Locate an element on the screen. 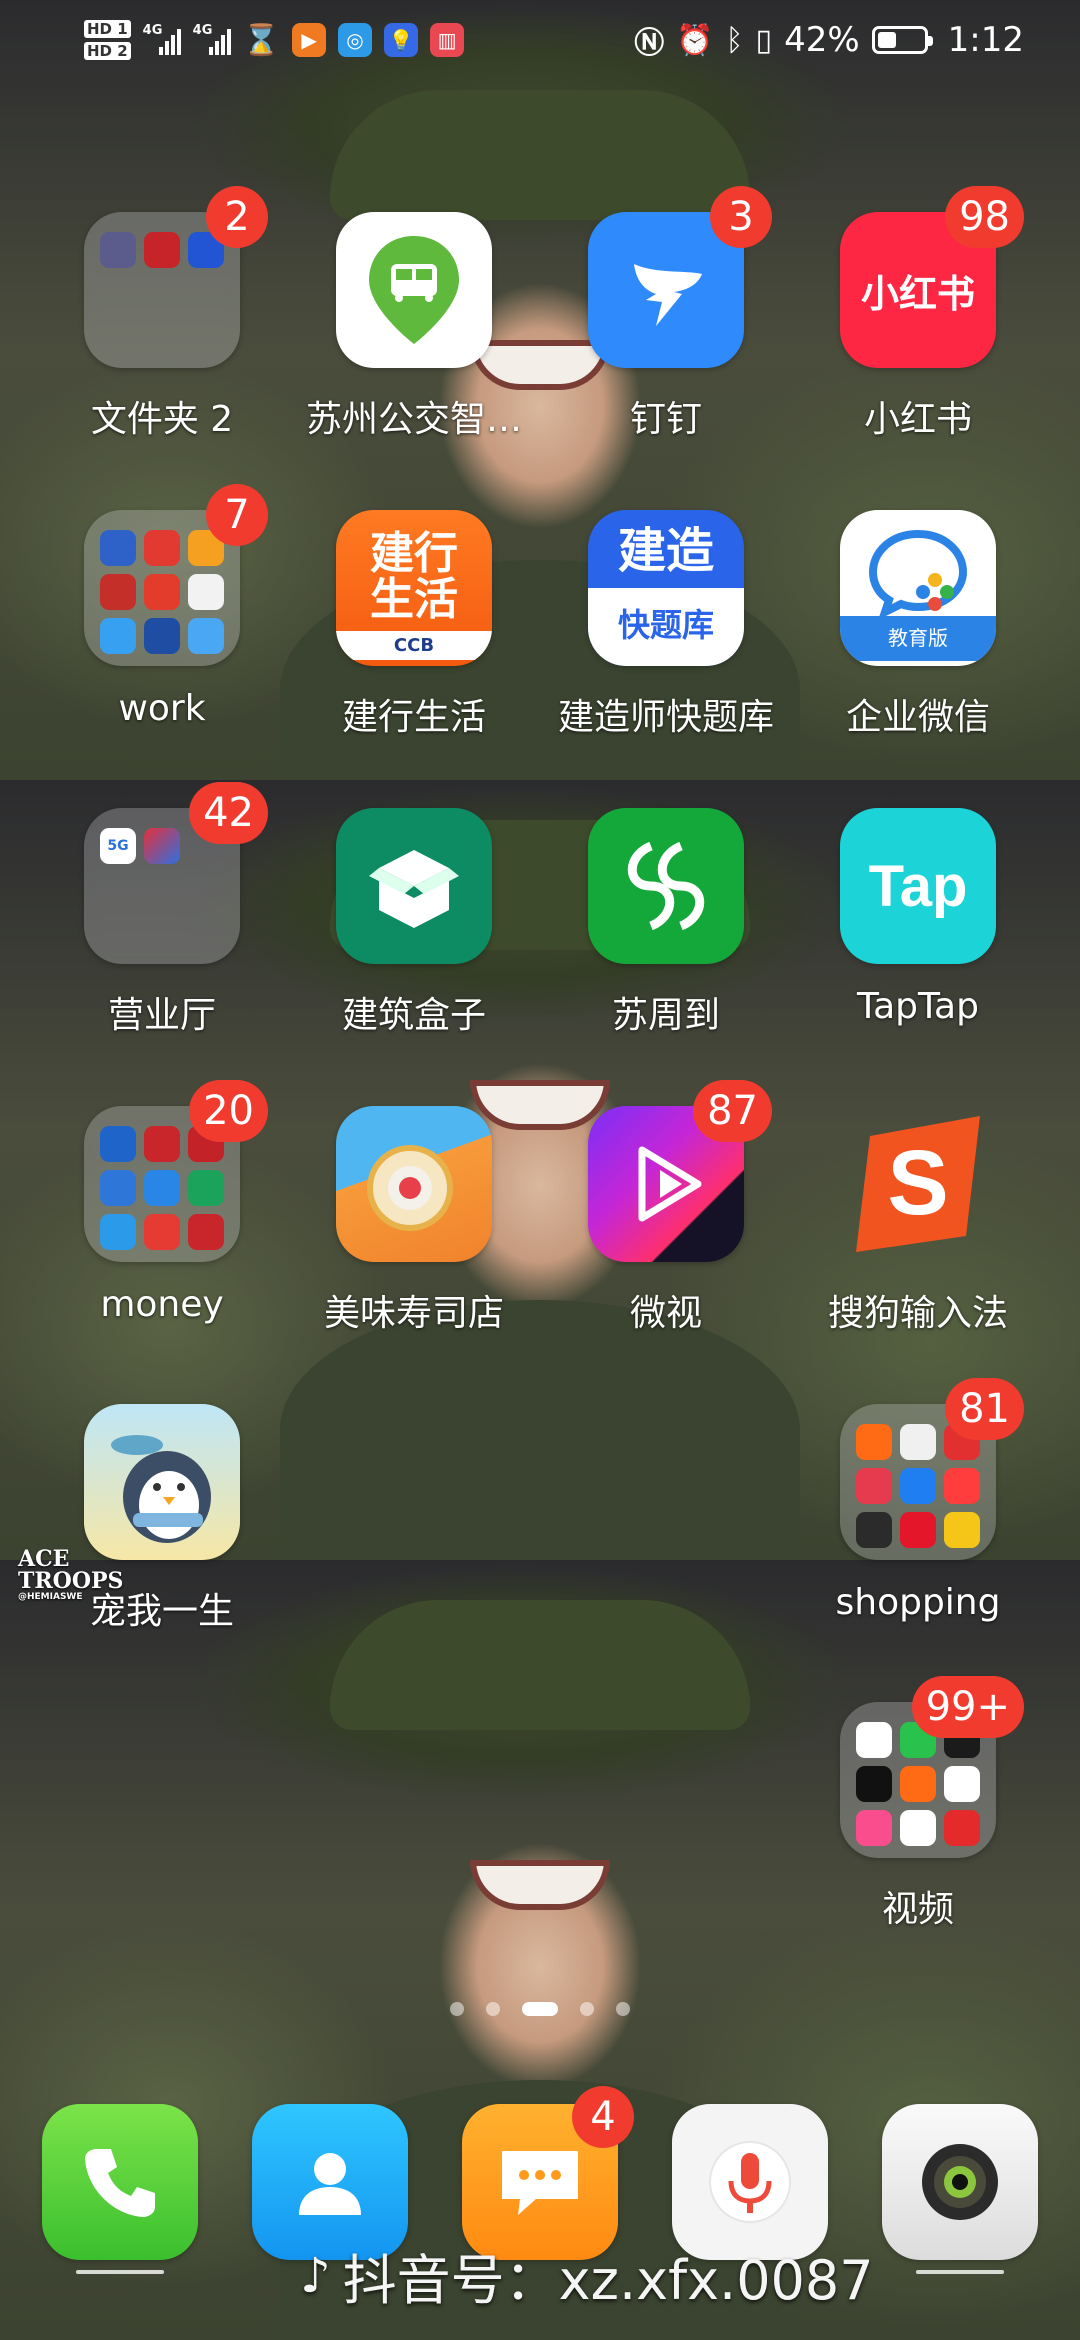 This screenshot has height=2340, width=1080. folder-business-hall: 5G 42 营业厅 is located at coordinates (162, 910).